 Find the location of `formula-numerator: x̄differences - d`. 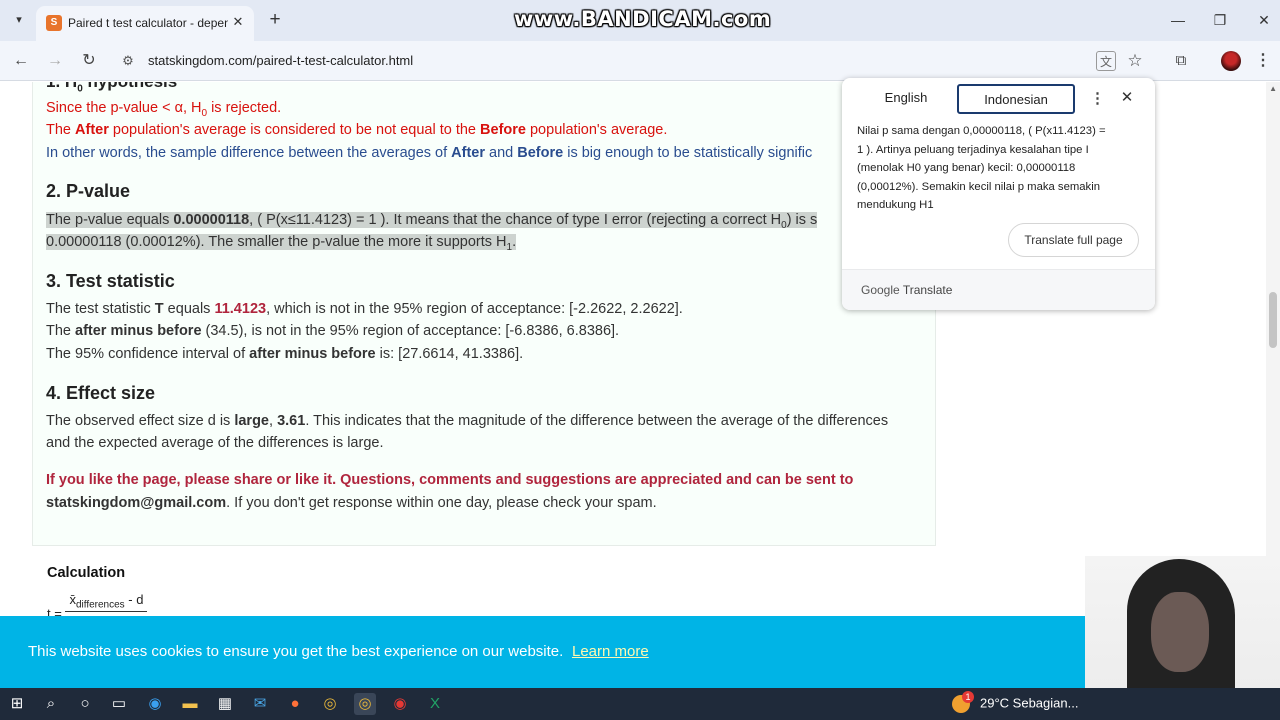

formula-numerator: x̄differences - d is located at coordinates (106, 602).